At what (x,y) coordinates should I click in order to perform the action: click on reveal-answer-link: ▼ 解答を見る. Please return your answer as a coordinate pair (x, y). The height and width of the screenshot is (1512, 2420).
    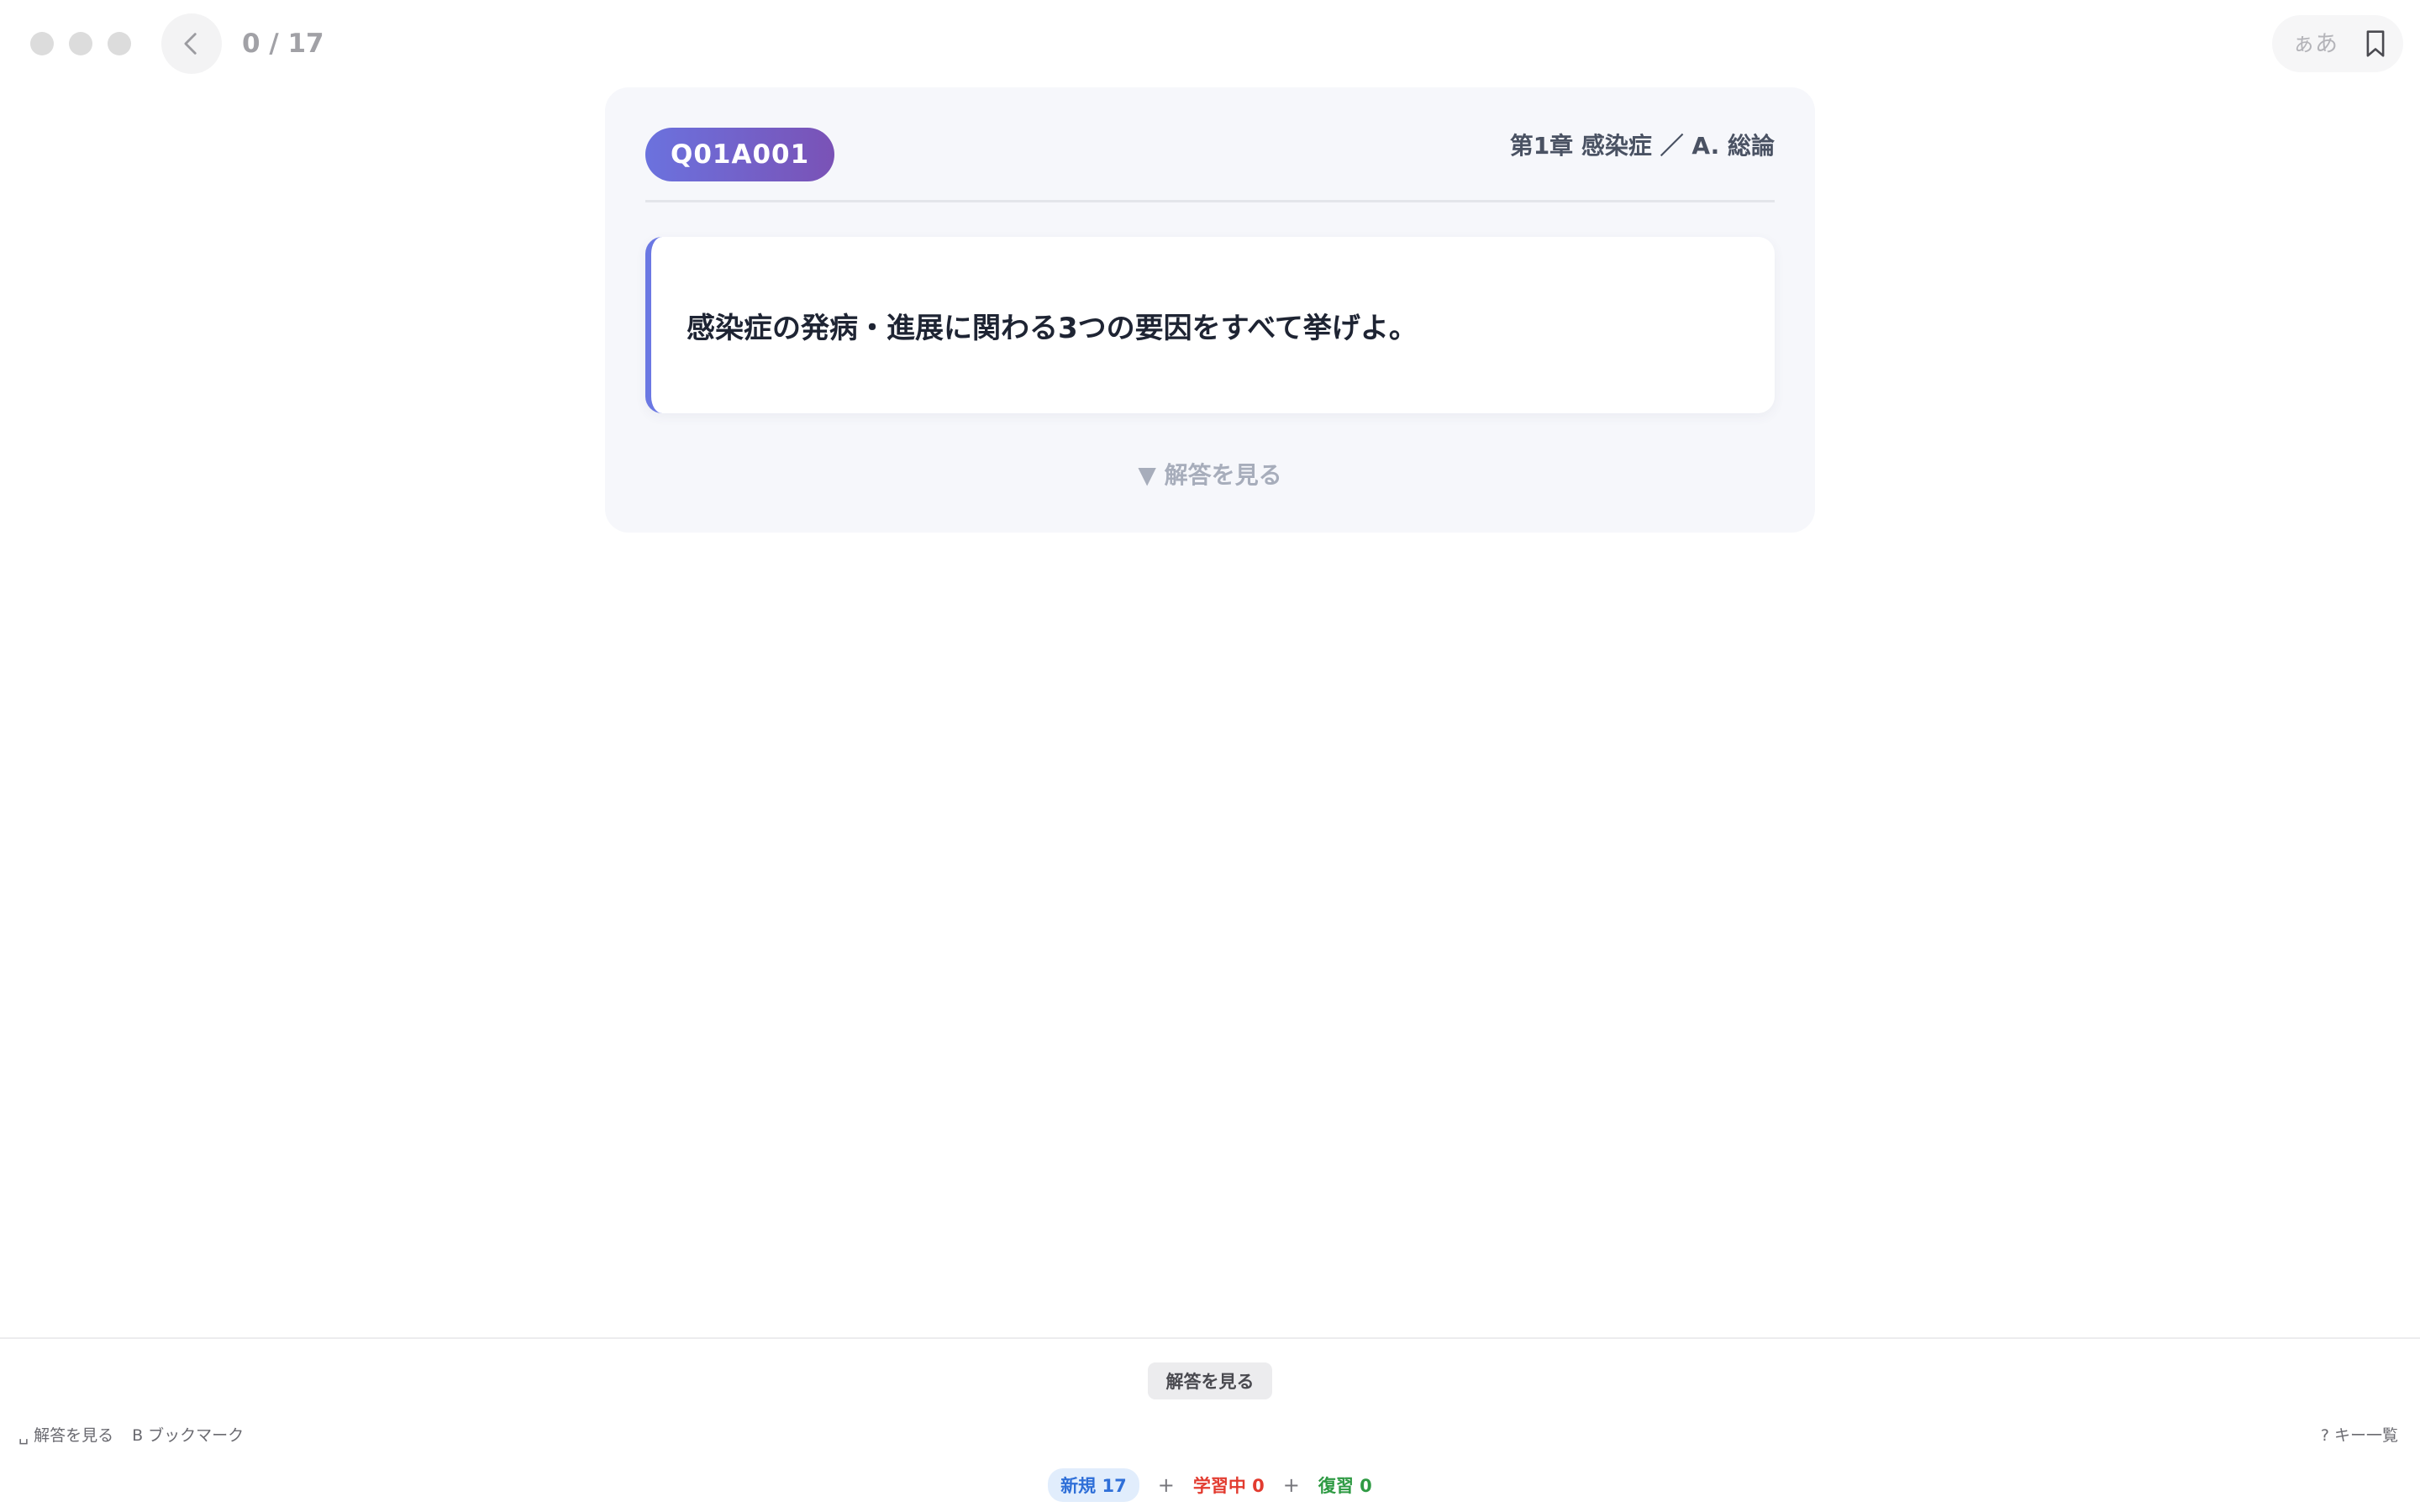
    Looking at the image, I should click on (1210, 474).